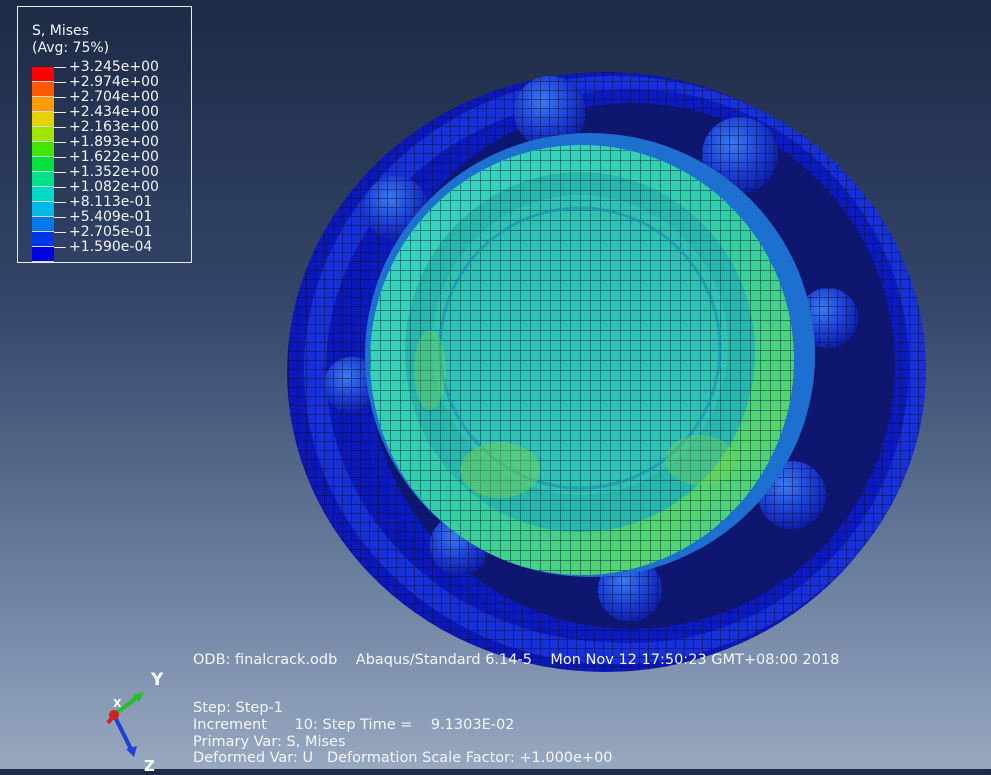 Image resolution: width=991 pixels, height=775 pixels. Describe the element at coordinates (114, 127) in the screenshot. I see `legend-value: +2.163e+00` at that location.